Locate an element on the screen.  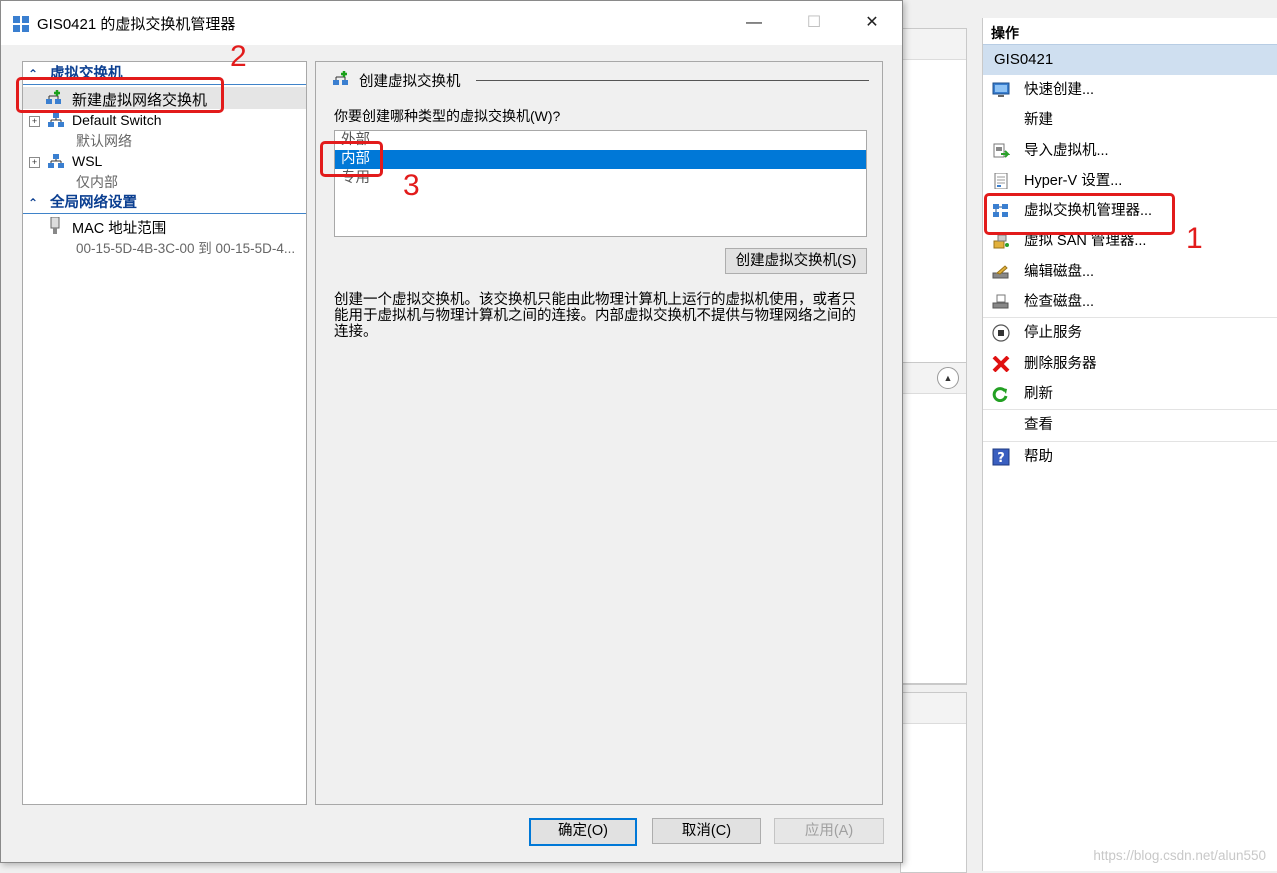
action-view: 查看 is located at coordinates (1130, 424).